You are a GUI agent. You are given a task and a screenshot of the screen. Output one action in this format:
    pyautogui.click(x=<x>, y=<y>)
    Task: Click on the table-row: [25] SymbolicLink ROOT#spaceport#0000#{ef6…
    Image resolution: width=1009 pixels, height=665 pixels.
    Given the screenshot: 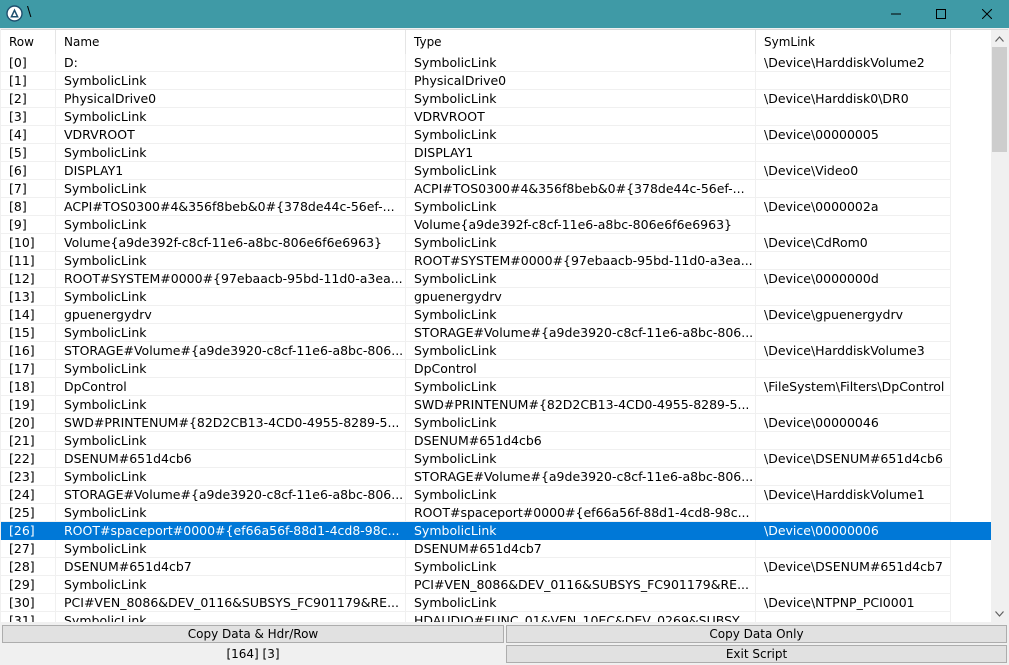 What is the action you would take?
    pyautogui.click(x=496, y=513)
    